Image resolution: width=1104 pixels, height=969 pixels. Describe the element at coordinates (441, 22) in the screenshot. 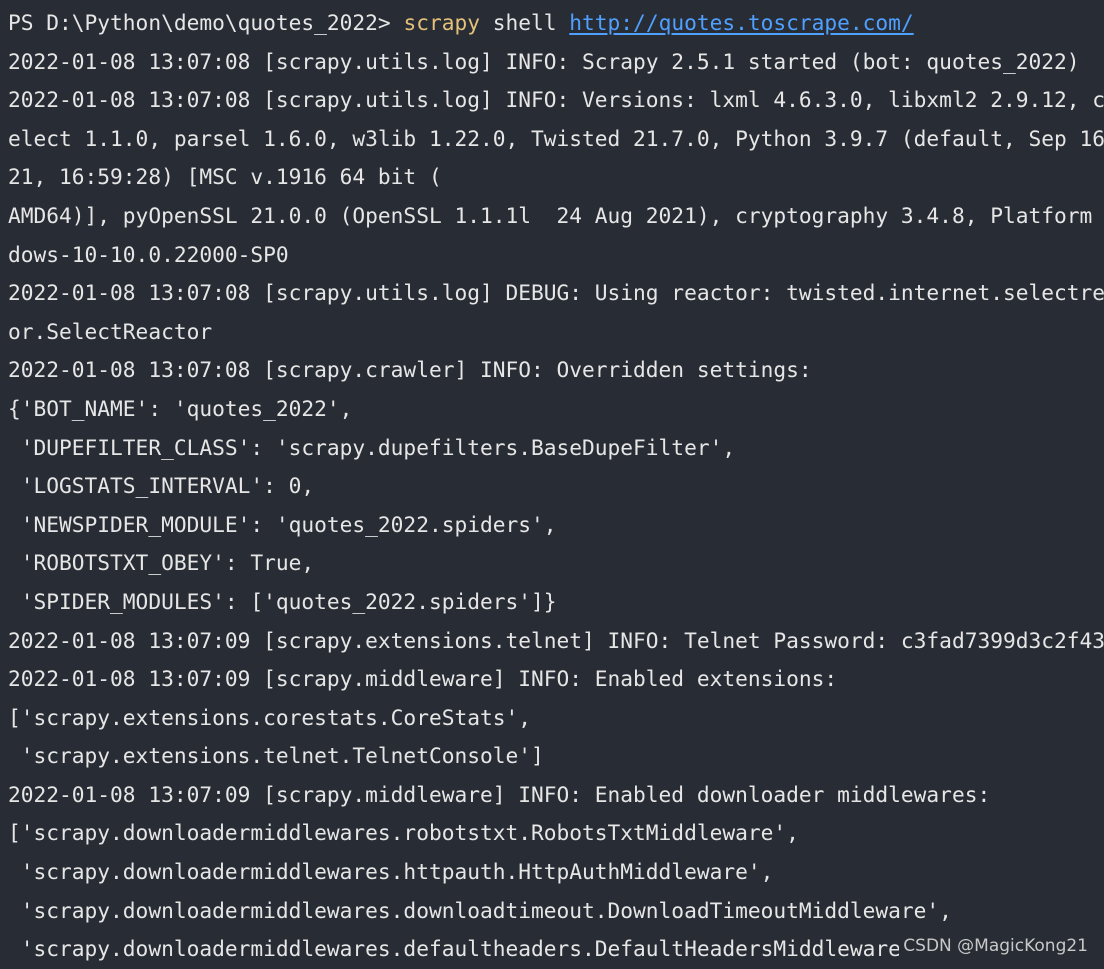

I see `command-name: scrapy` at that location.